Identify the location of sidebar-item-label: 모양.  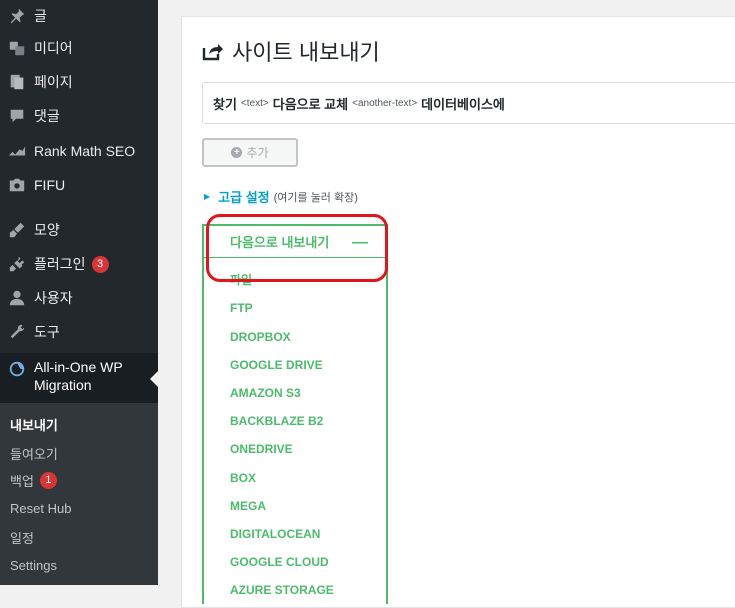
(47, 230).